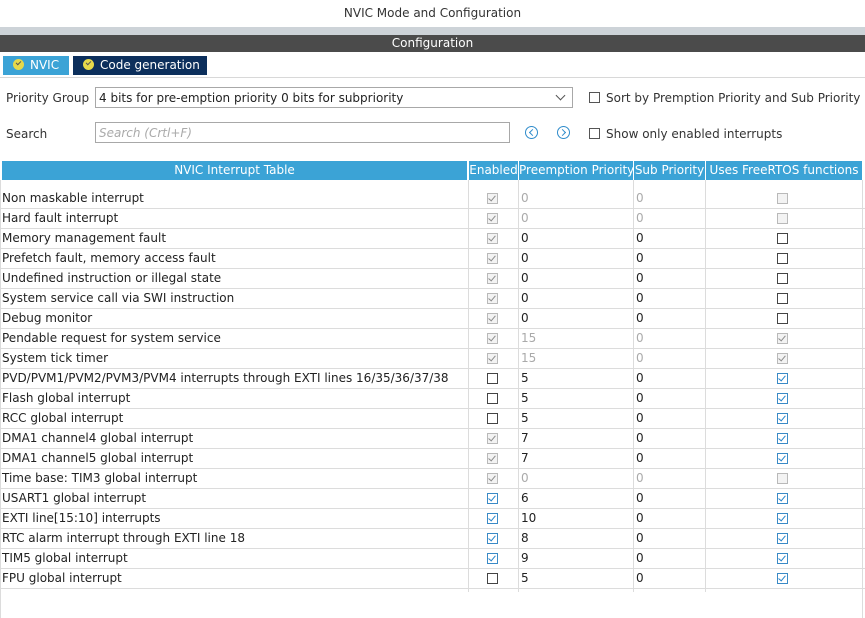 Image resolution: width=865 pixels, height=618 pixels. Describe the element at coordinates (36, 65) in the screenshot. I see `tab-nvic: NVIC` at that location.